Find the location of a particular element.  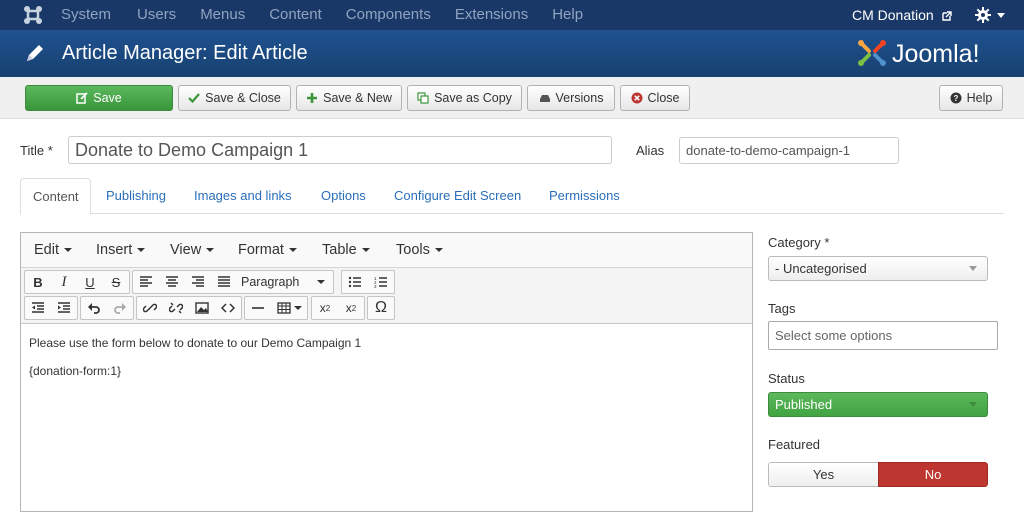

save-copy-button: Save as Copy is located at coordinates (464, 98).